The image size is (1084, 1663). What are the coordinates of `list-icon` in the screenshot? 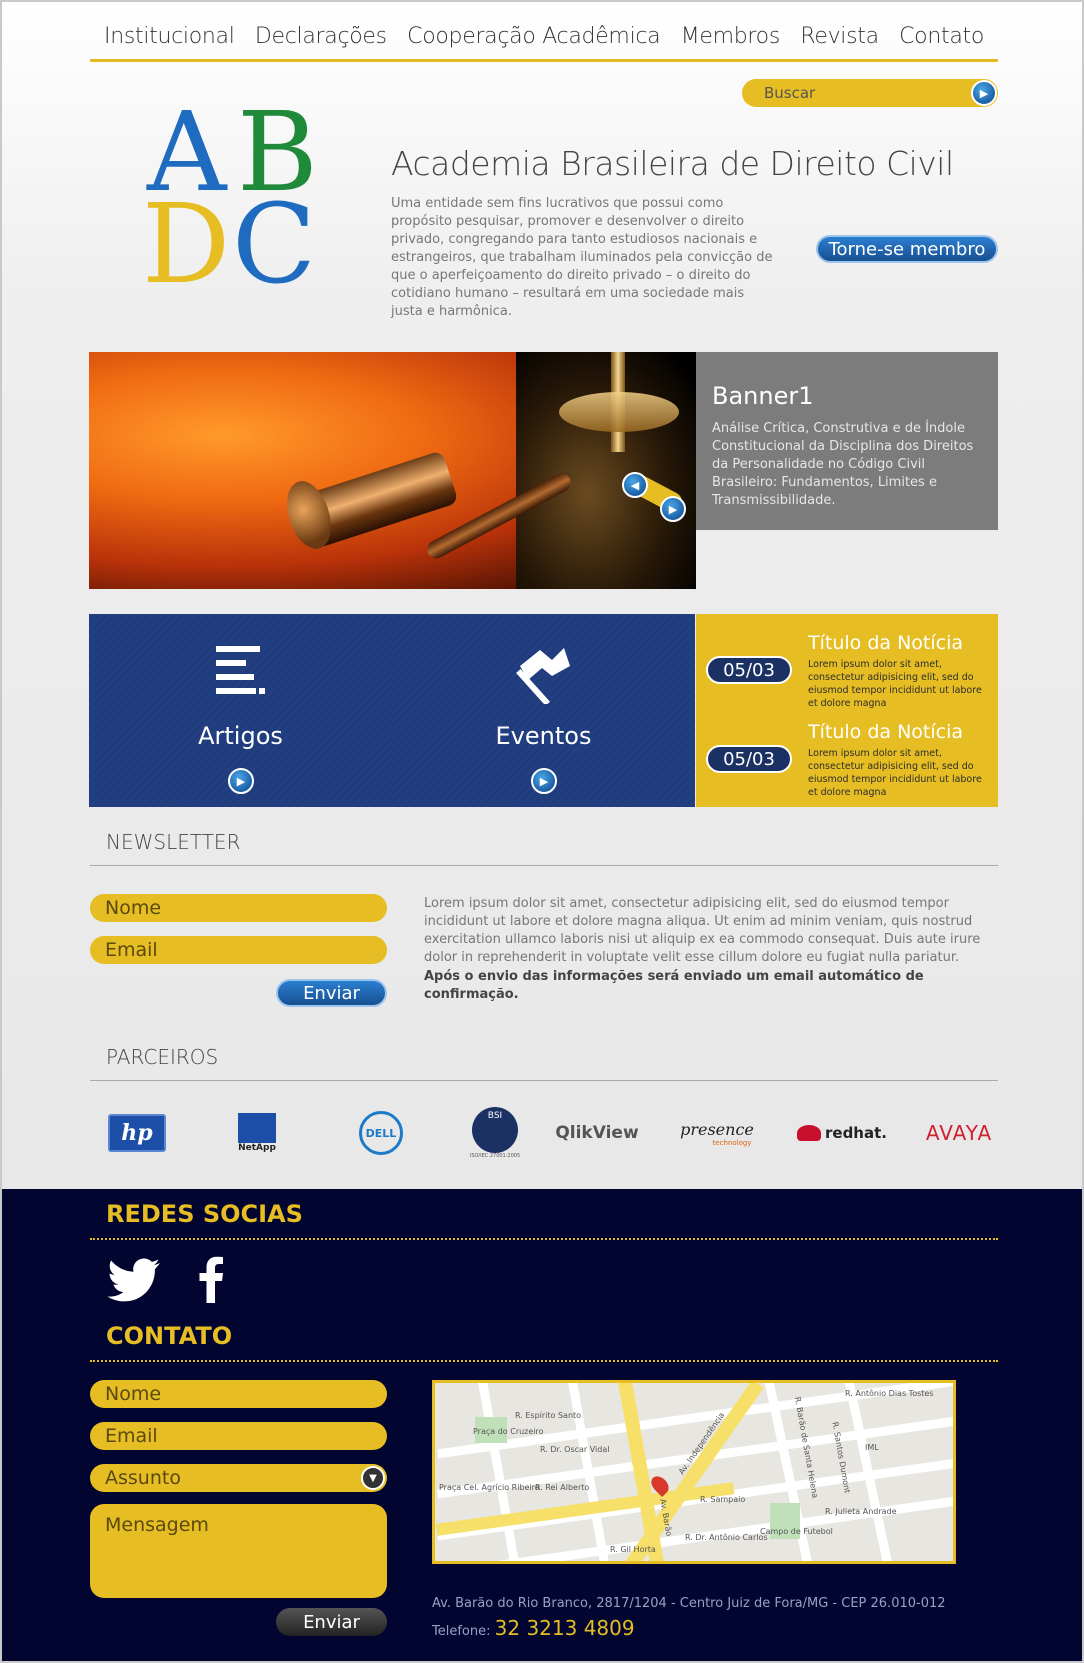 It's located at (240, 670).